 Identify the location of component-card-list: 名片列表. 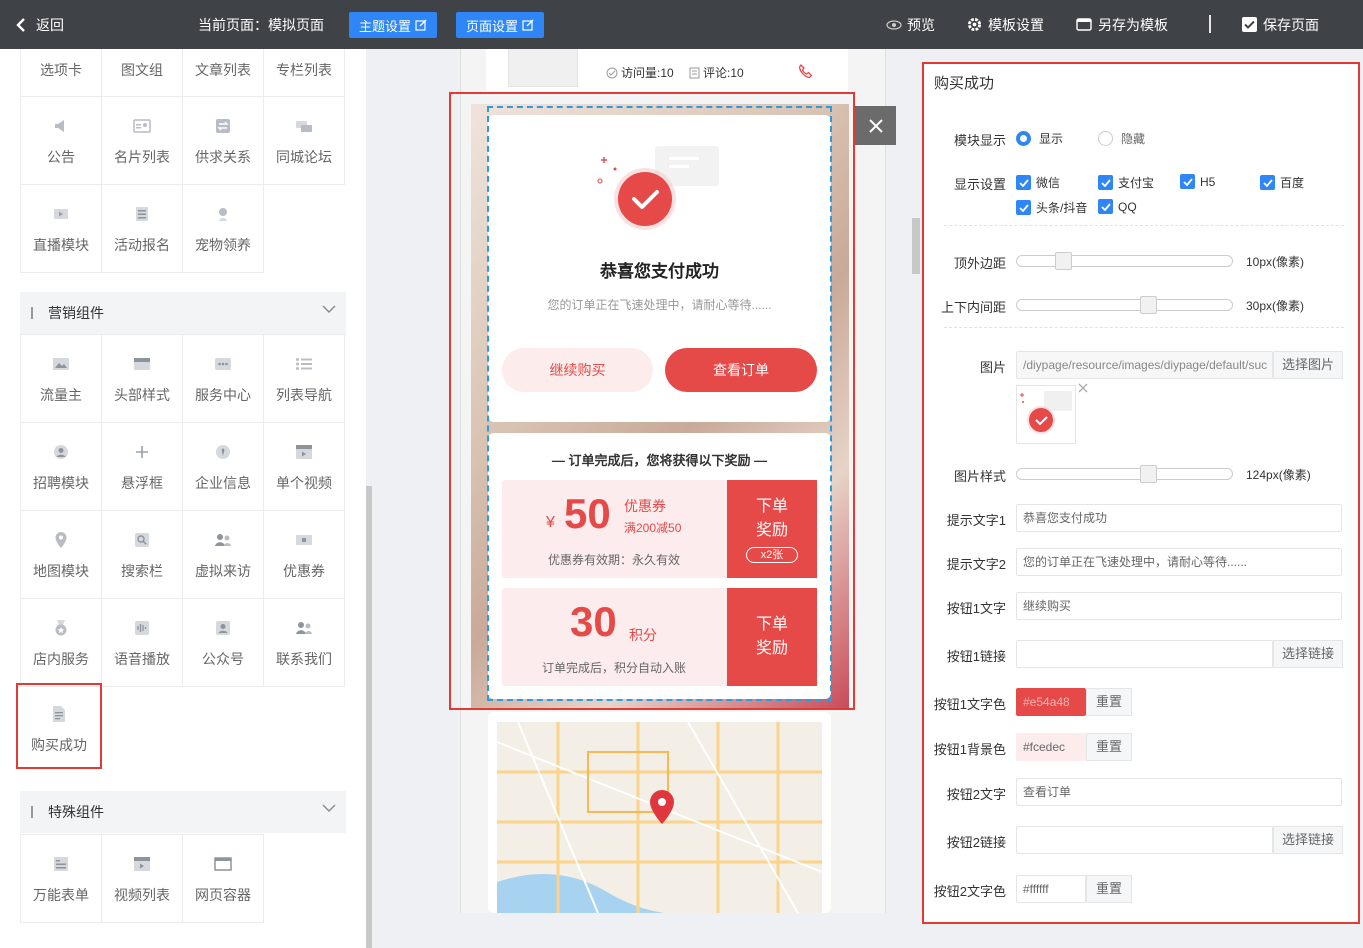
(142, 141).